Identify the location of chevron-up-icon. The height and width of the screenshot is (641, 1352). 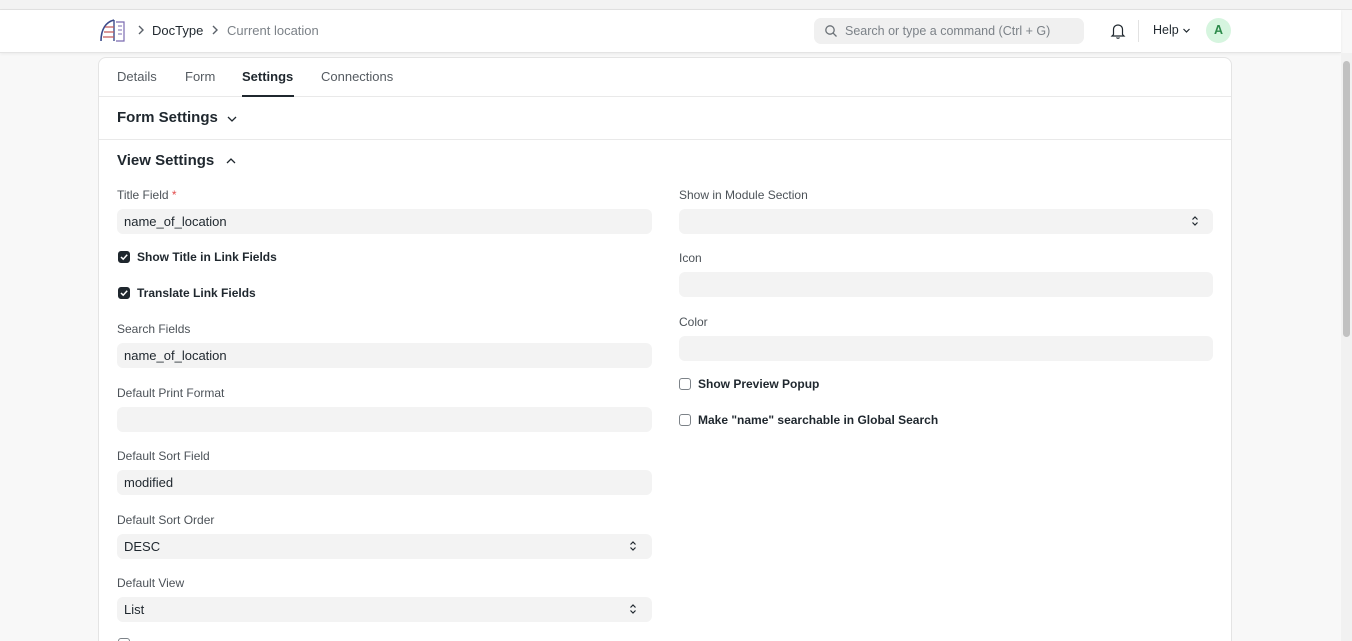
(231, 161).